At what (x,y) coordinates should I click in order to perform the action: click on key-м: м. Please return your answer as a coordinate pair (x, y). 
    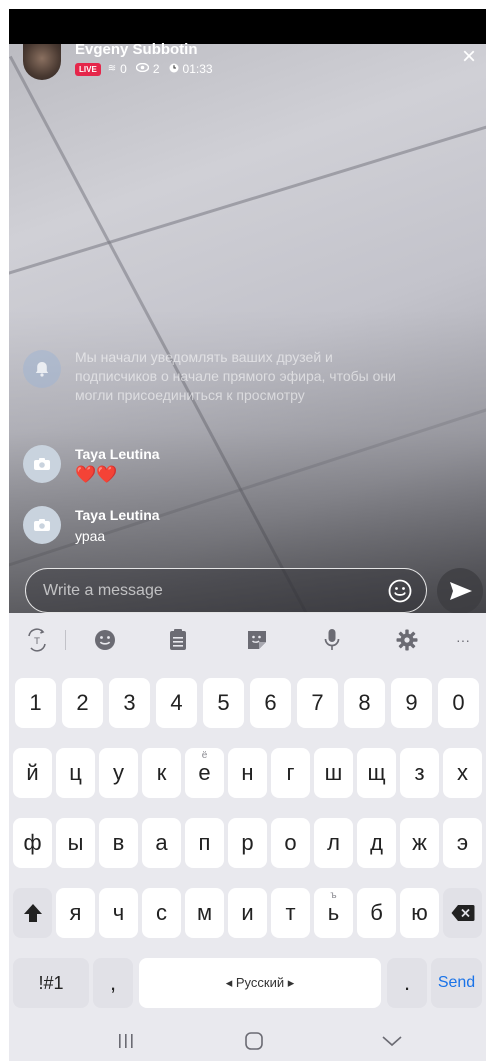
    Looking at the image, I should click on (204, 913).